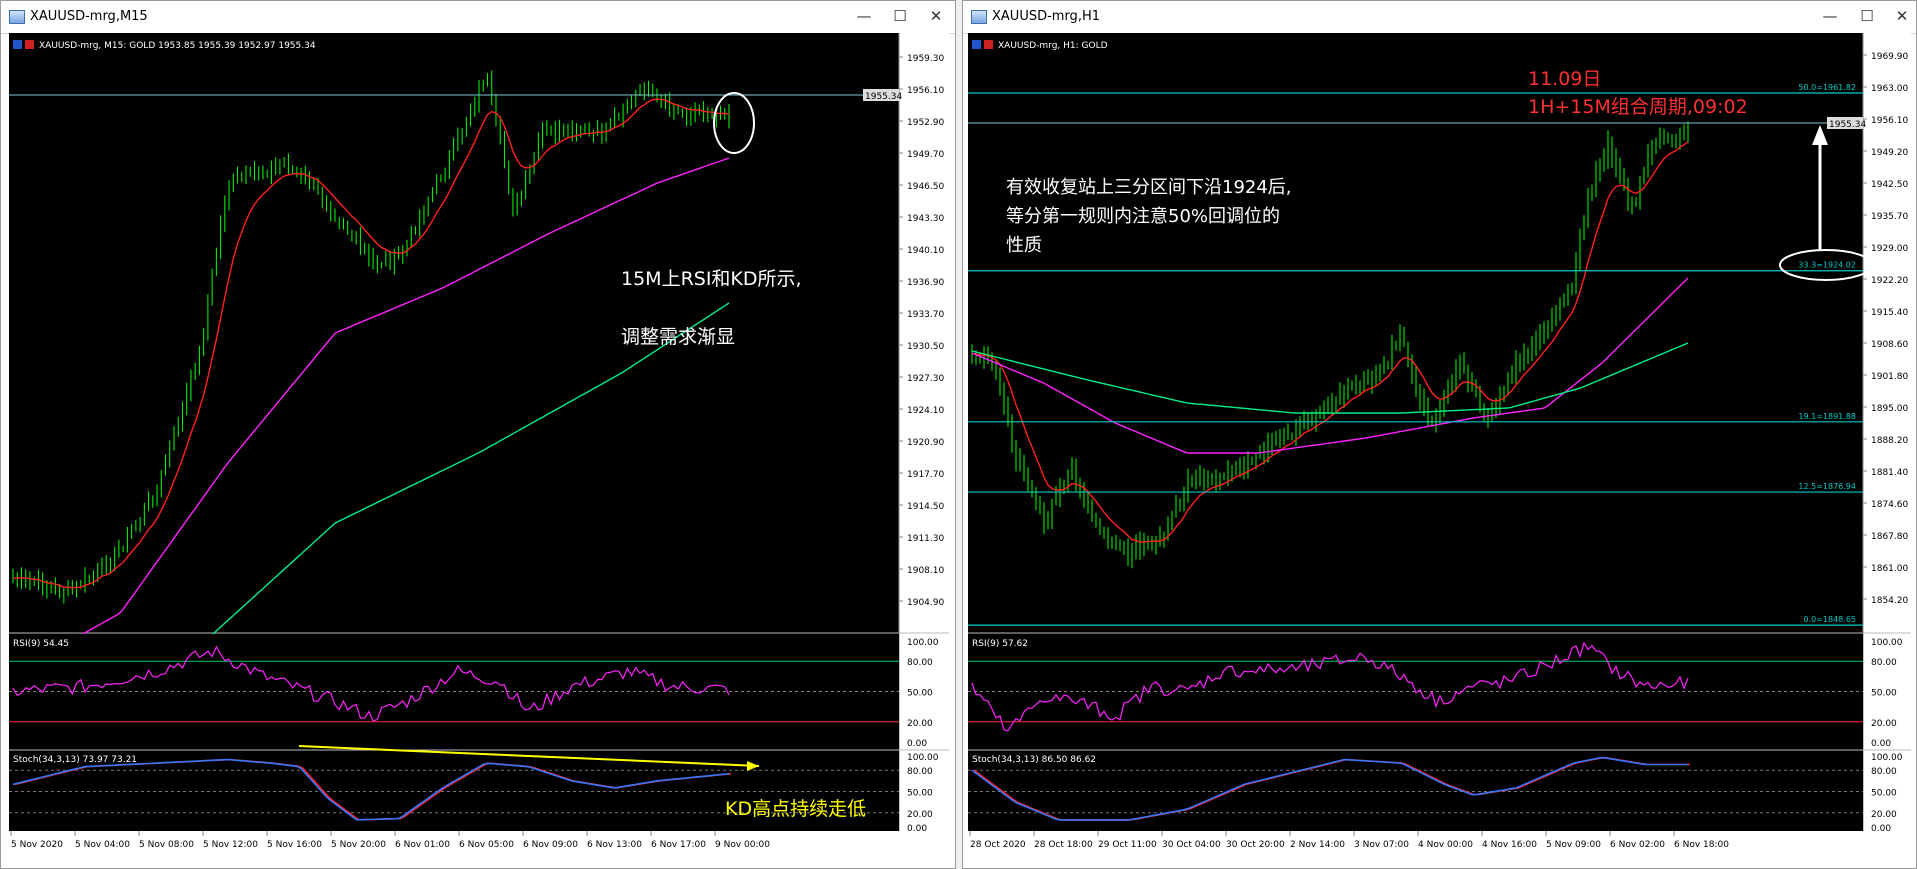 Image resolution: width=1917 pixels, height=869 pixels. What do you see at coordinates (486, 845) in the screenshot?
I see `time-axis-label: 6 Nov 05:00` at bounding box center [486, 845].